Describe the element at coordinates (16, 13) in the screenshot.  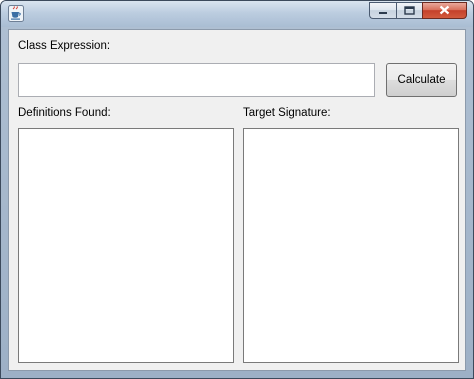
I see `java-cup-icon` at that location.